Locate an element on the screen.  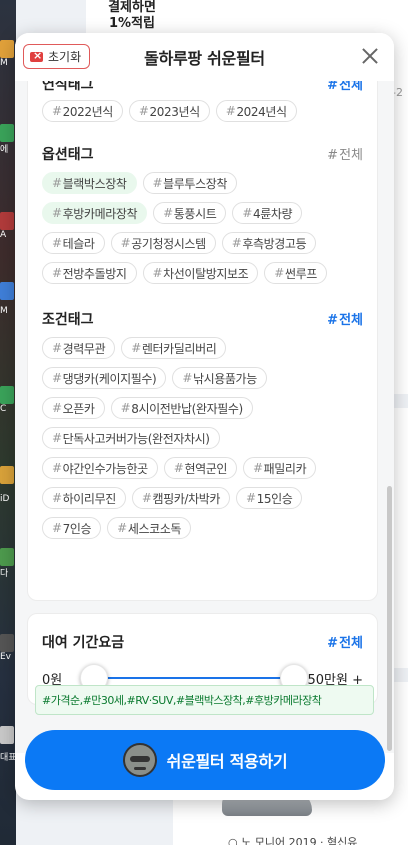
price-slider-track is located at coordinates (194, 678).